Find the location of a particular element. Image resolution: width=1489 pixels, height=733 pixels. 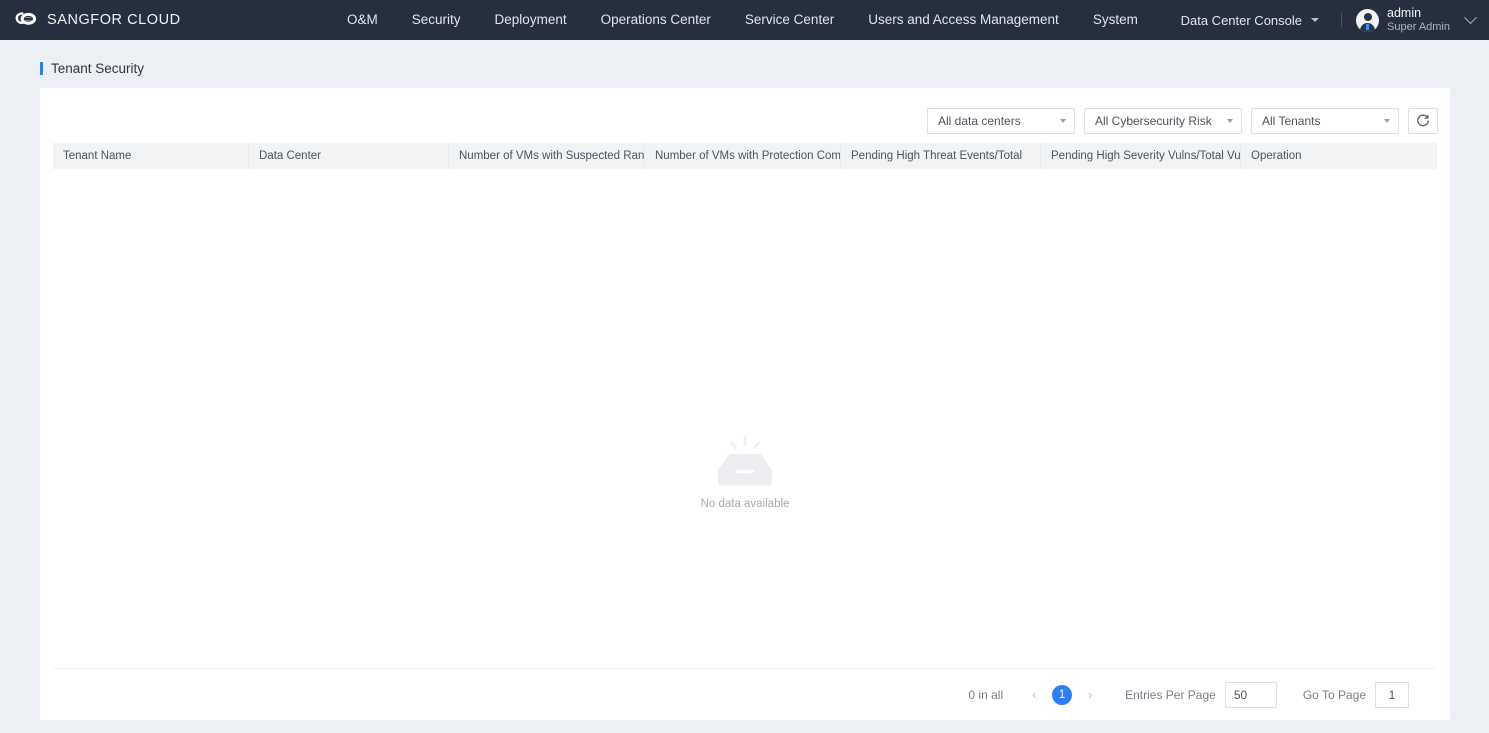

menu-item-users-and-access-management: Users and Access Management is located at coordinates (963, 20).